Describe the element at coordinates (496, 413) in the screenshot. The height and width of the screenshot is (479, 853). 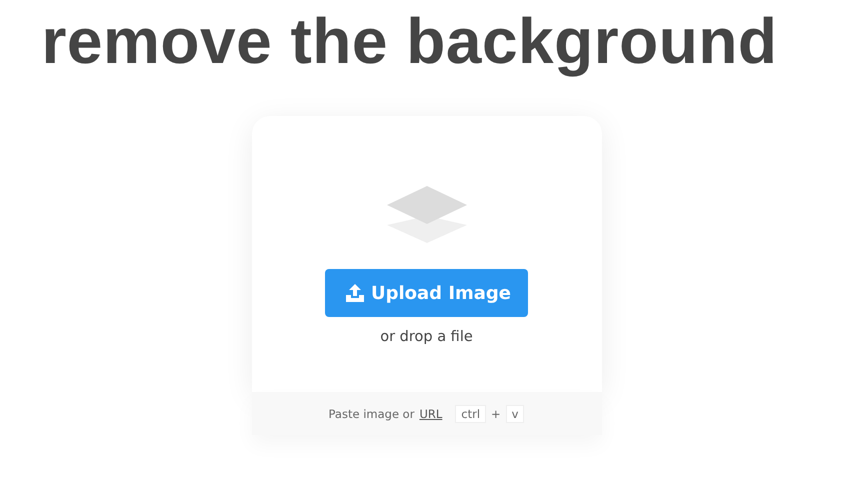
I see `plus-sign: +` at that location.